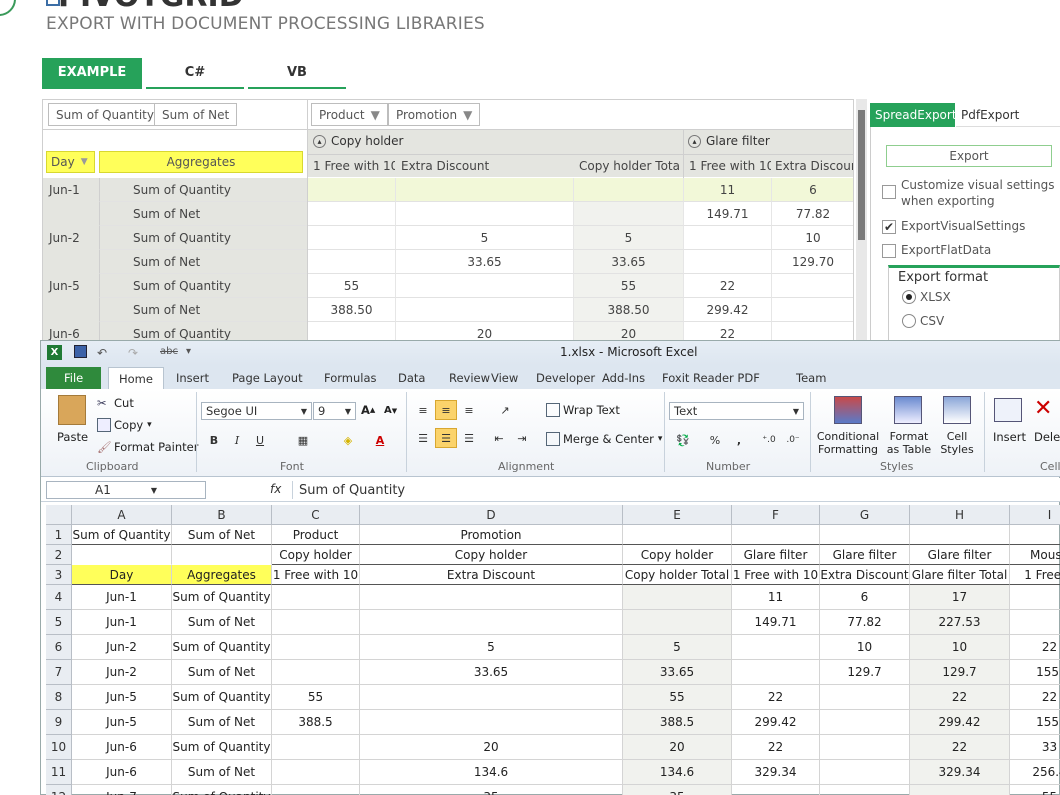 The width and height of the screenshot is (1060, 795). Describe the element at coordinates (676, 490) in the screenshot. I see `formula-input: Sum of Quantity` at that location.